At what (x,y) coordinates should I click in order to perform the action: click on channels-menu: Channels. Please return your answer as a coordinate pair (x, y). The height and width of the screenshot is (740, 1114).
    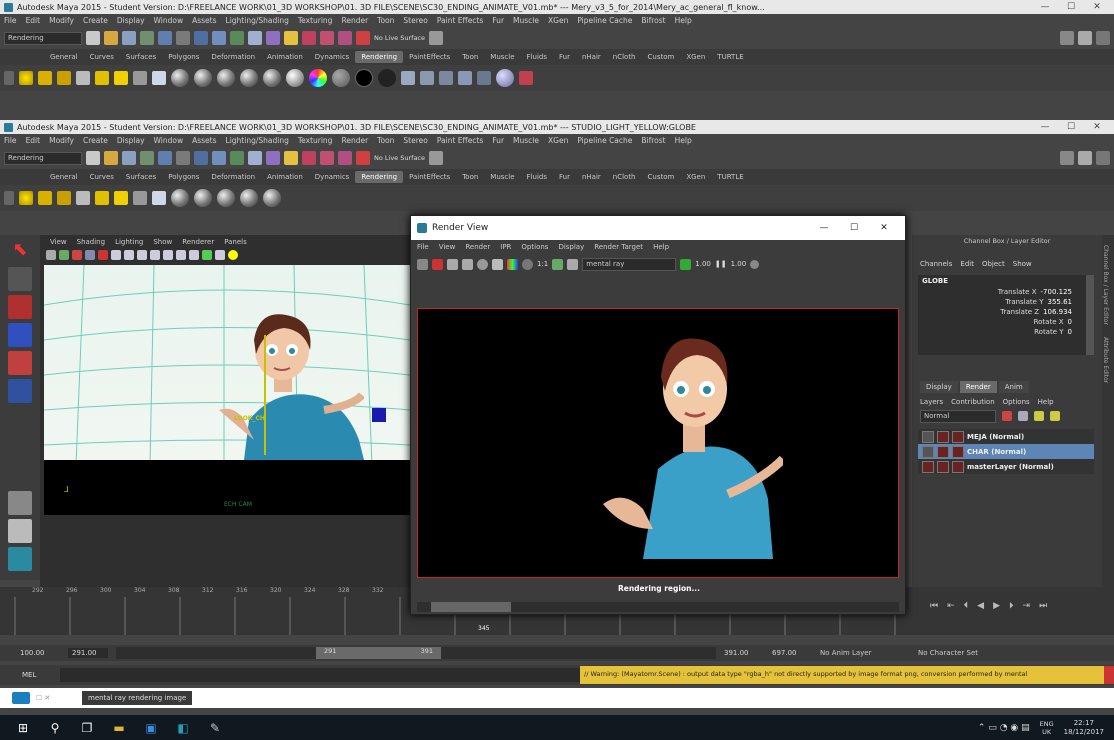
    Looking at the image, I should click on (936, 264).